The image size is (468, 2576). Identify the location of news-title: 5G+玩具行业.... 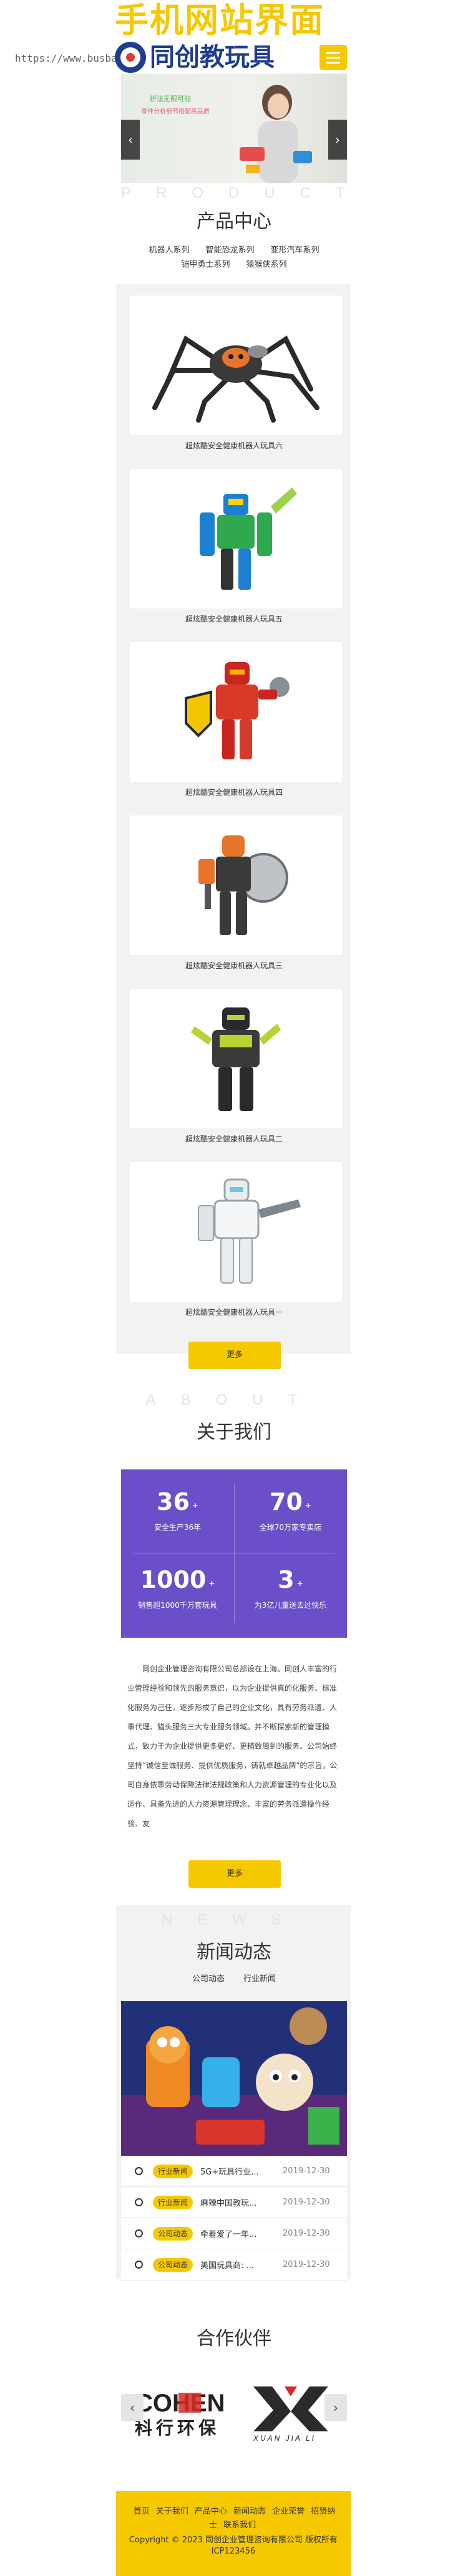
(234, 2171).